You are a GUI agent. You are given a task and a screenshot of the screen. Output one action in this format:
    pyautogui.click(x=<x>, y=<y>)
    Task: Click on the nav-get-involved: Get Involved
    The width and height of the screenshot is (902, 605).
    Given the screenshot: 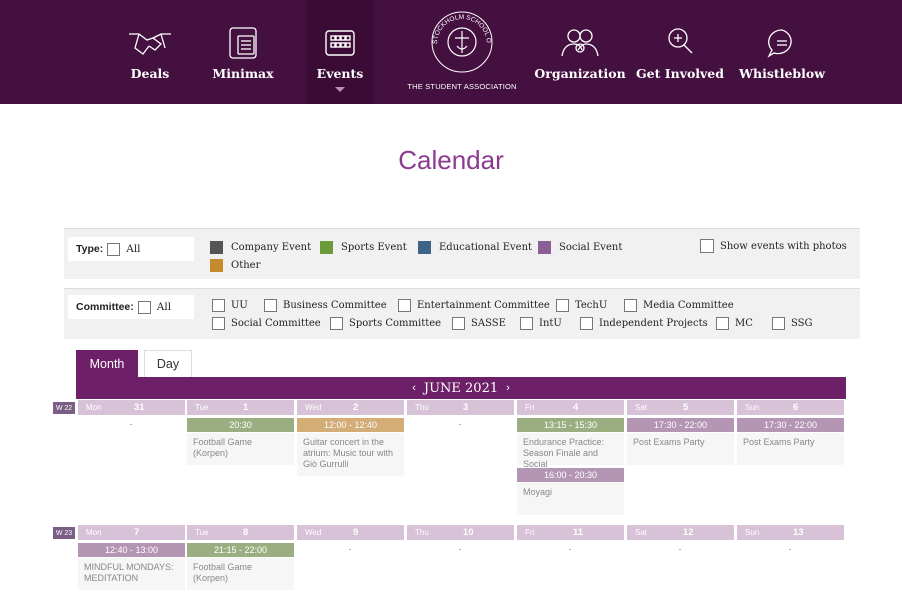 What is the action you would take?
    pyautogui.click(x=680, y=52)
    